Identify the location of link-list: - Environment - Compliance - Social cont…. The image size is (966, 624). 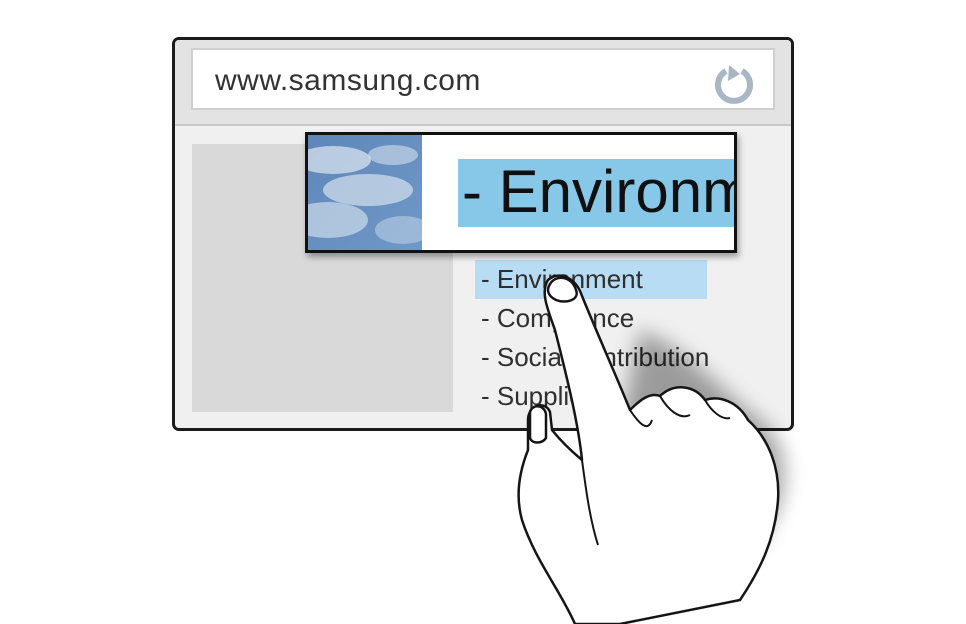
(592, 338).